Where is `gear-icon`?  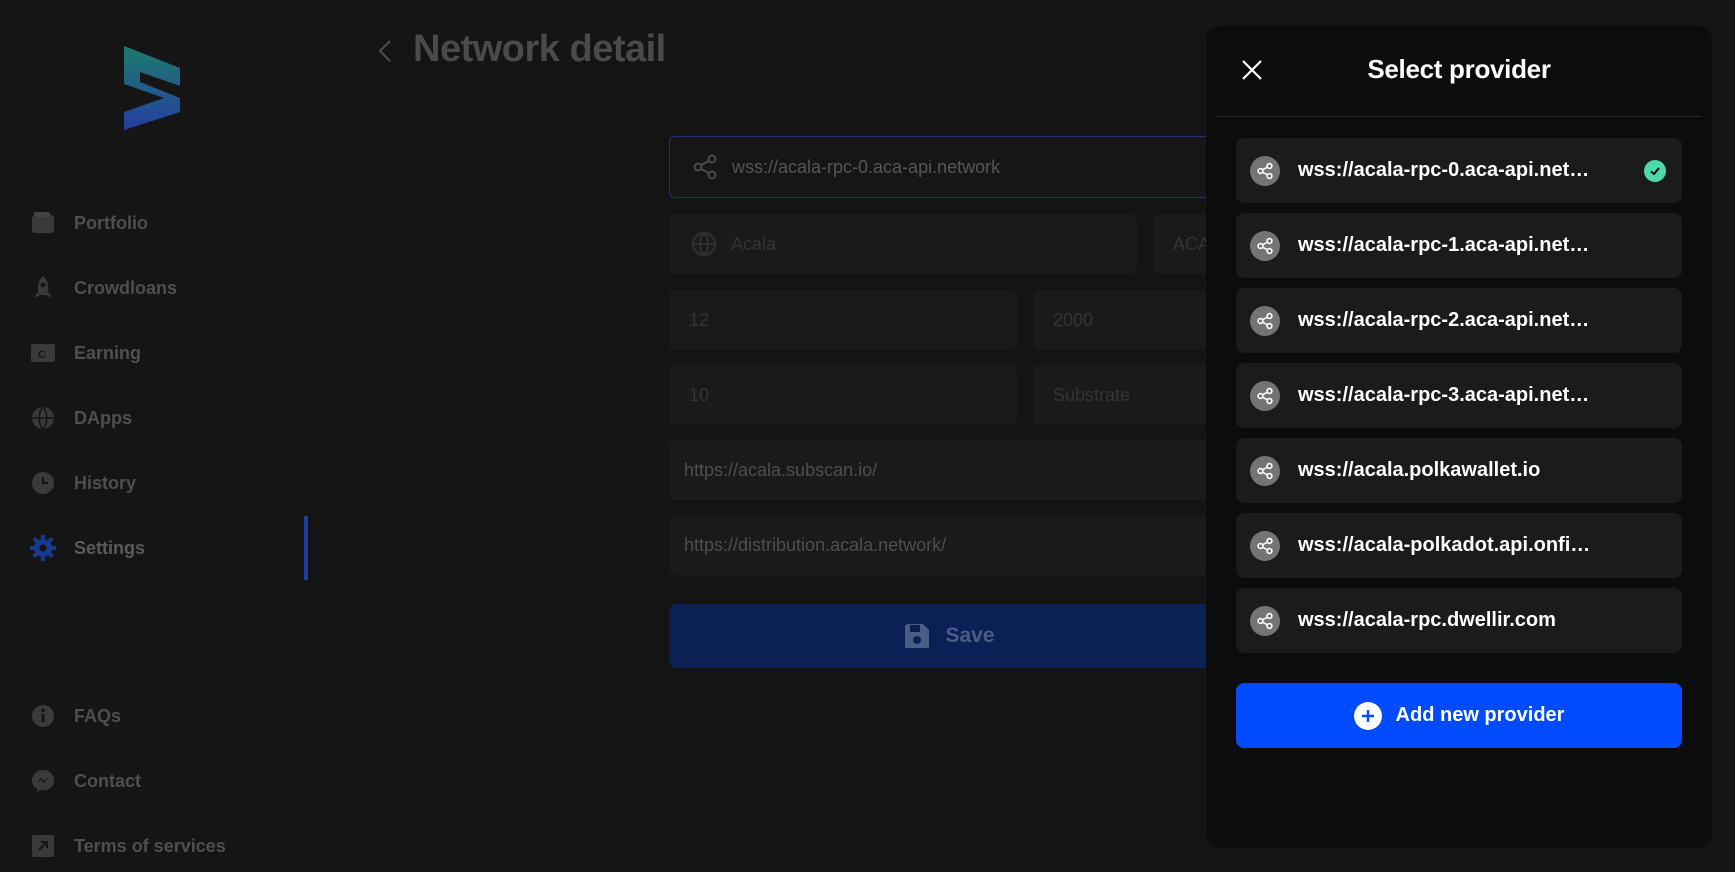
gear-icon is located at coordinates (43, 548).